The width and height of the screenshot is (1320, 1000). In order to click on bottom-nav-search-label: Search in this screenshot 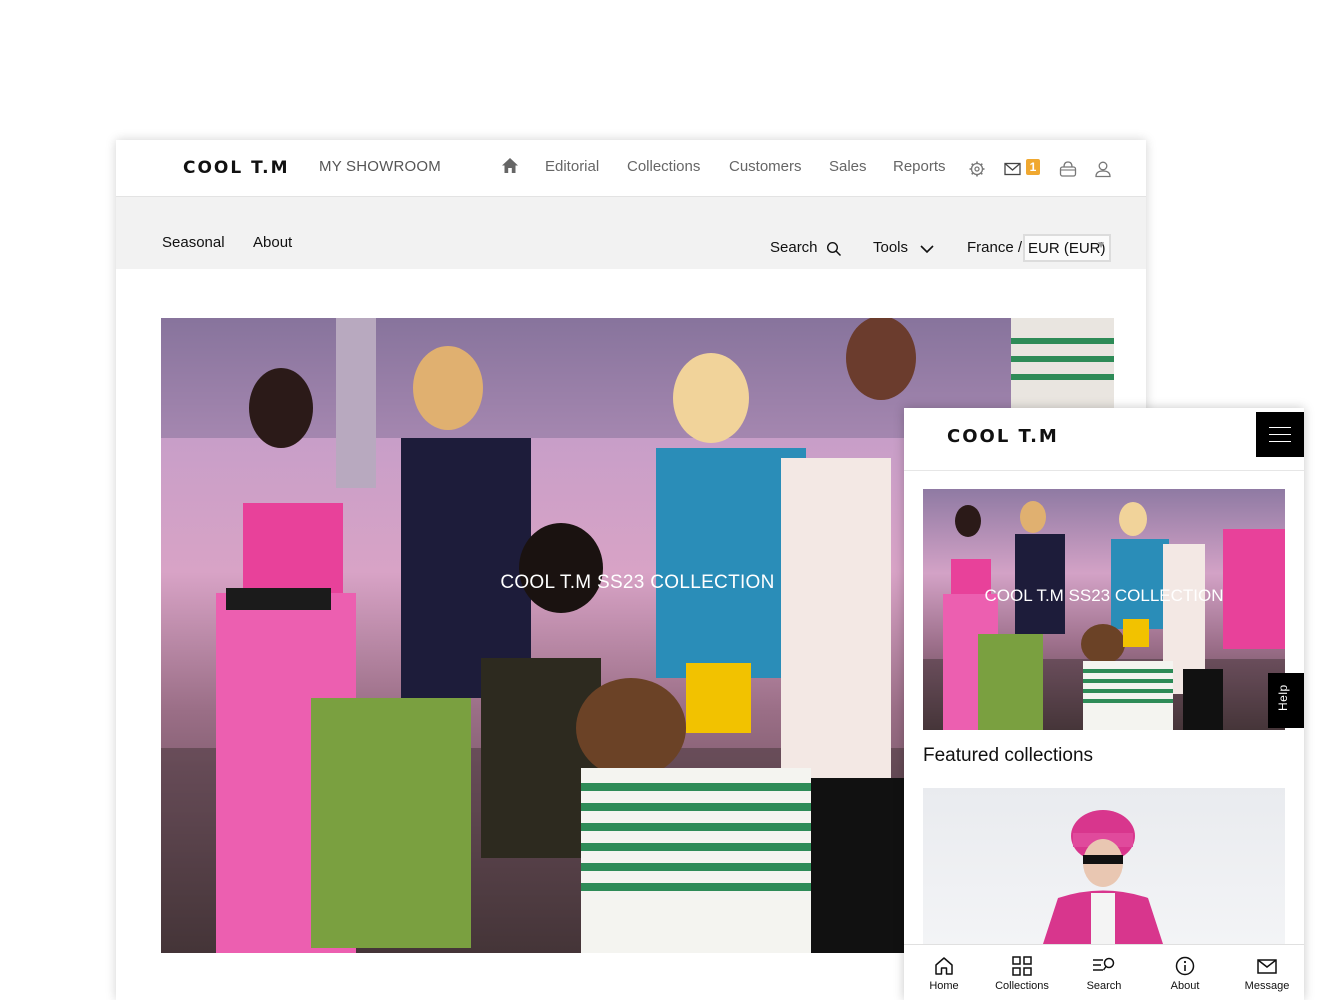, I will do `click(1104, 986)`.